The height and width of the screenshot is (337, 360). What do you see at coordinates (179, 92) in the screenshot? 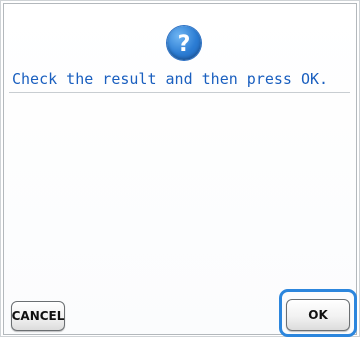
I see `message-divider` at bounding box center [179, 92].